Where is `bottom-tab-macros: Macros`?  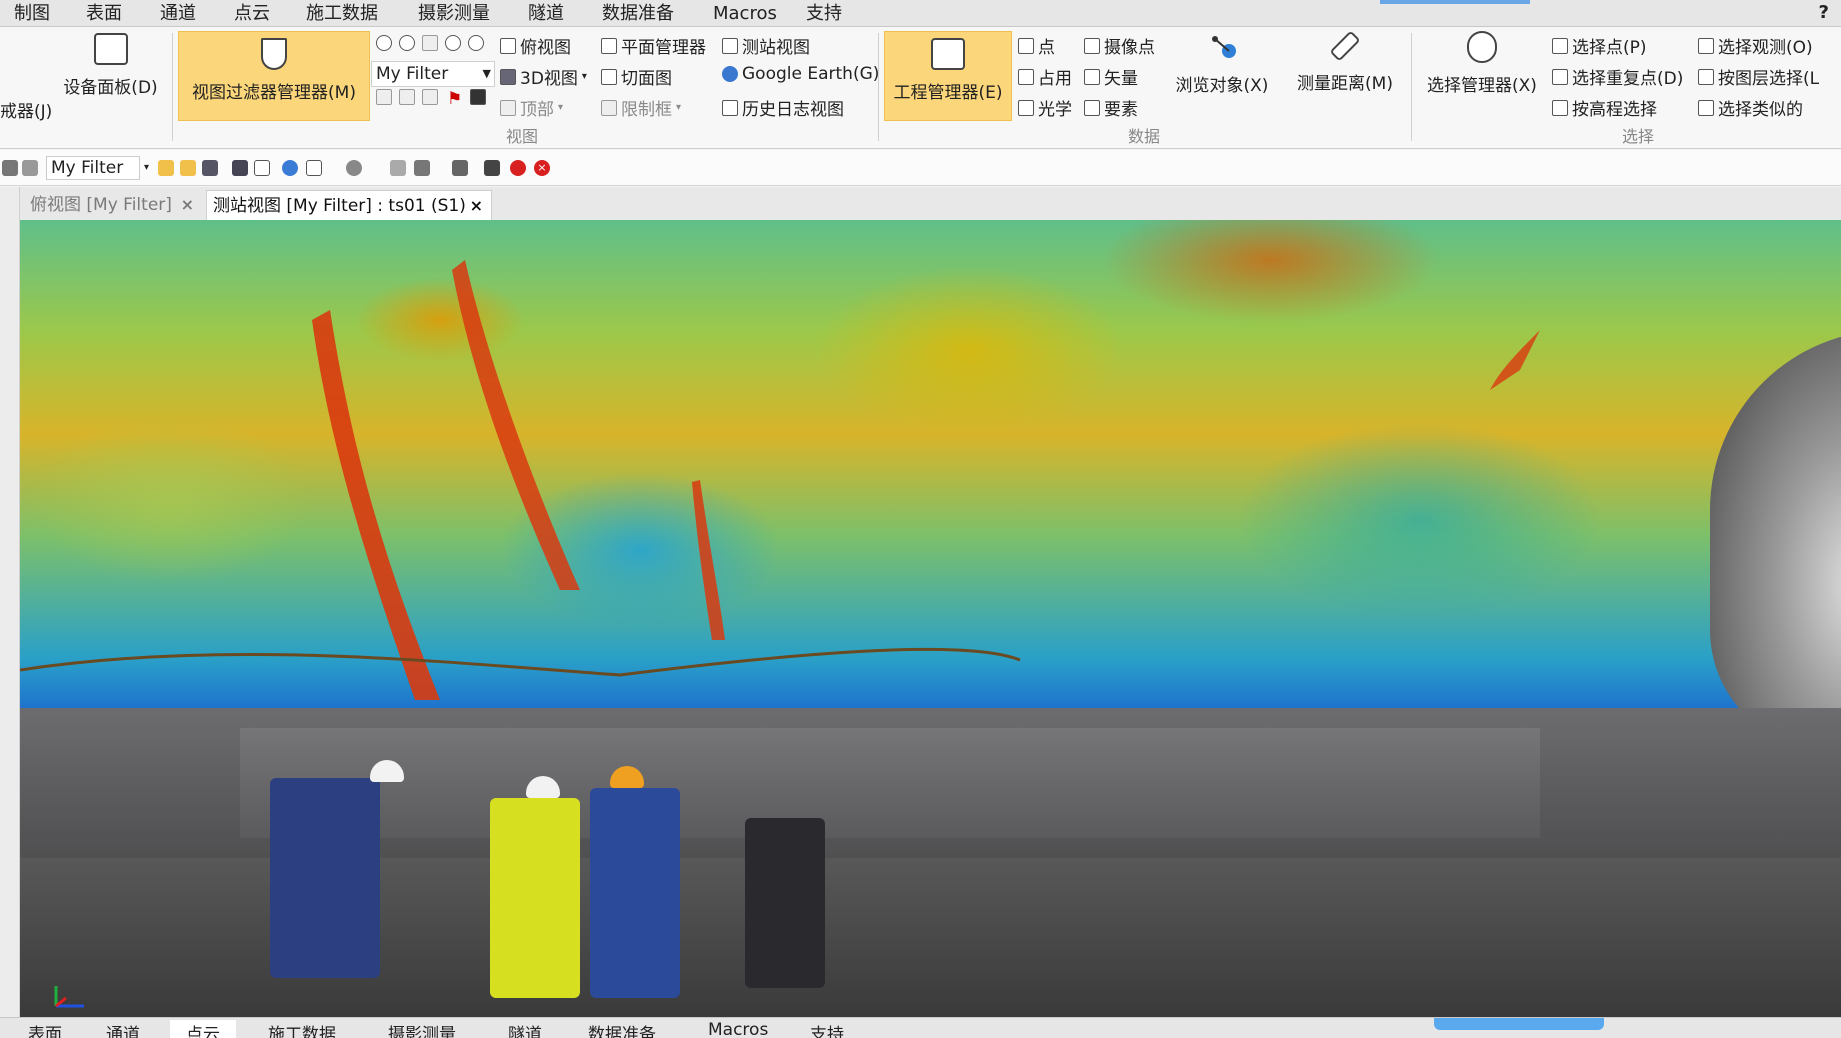 bottom-tab-macros: Macros is located at coordinates (738, 1029).